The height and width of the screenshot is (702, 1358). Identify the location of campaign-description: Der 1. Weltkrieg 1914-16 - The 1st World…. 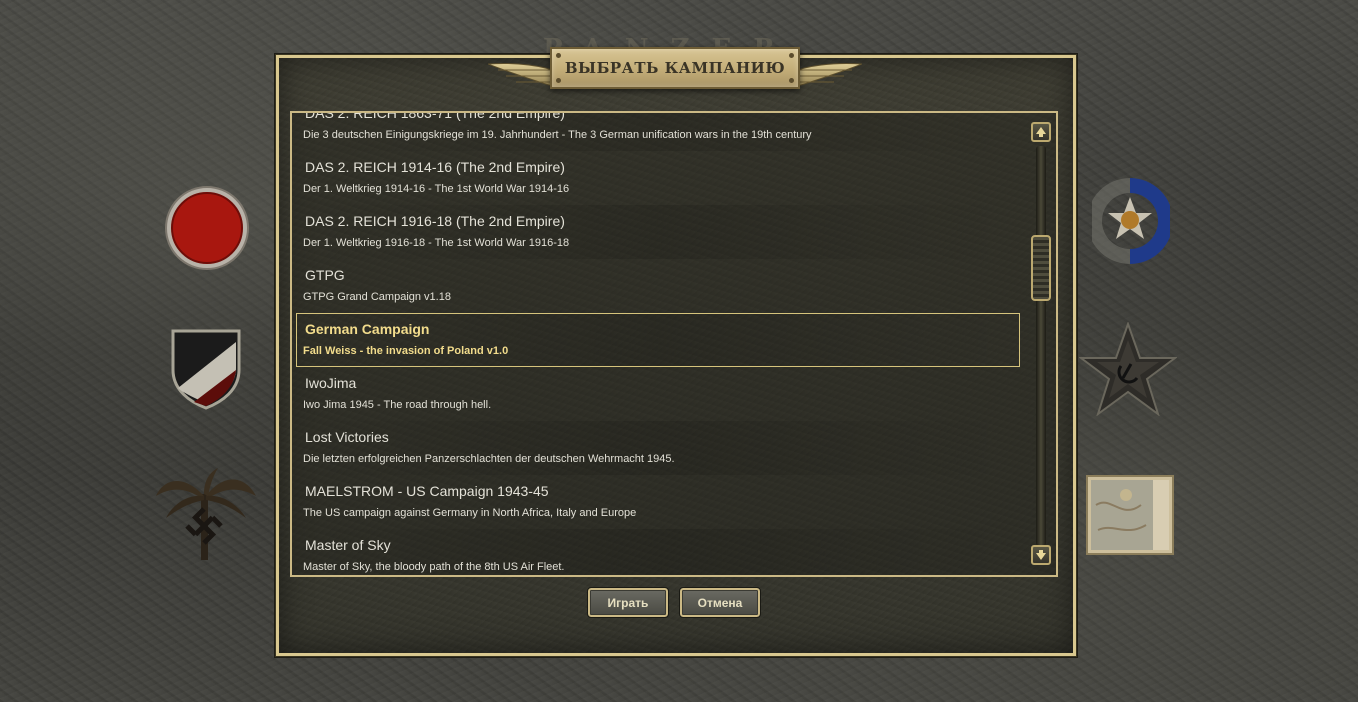
(436, 189).